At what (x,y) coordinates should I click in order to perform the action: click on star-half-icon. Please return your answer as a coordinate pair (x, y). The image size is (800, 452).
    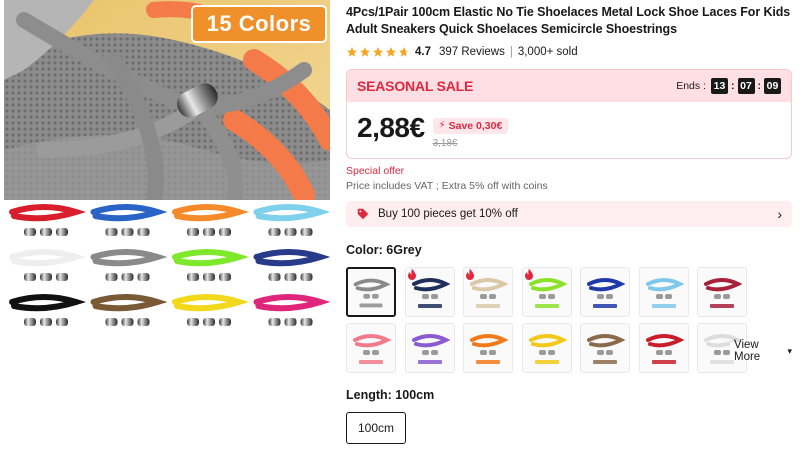
    Looking at the image, I should click on (404, 52).